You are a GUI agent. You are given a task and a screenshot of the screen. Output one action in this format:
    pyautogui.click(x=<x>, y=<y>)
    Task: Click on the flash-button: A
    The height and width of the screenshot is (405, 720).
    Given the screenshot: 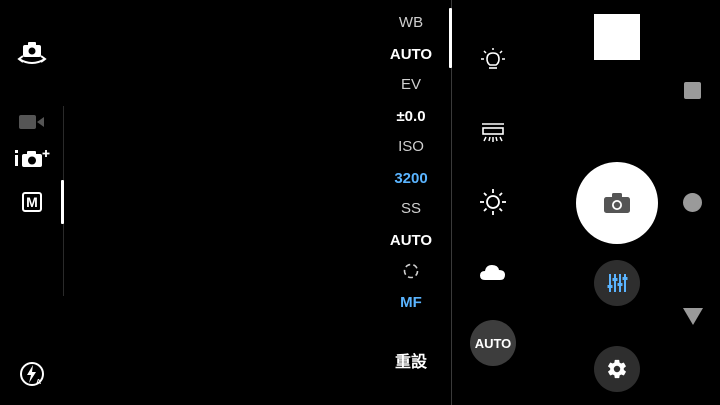 What is the action you would take?
    pyautogui.click(x=32, y=374)
    